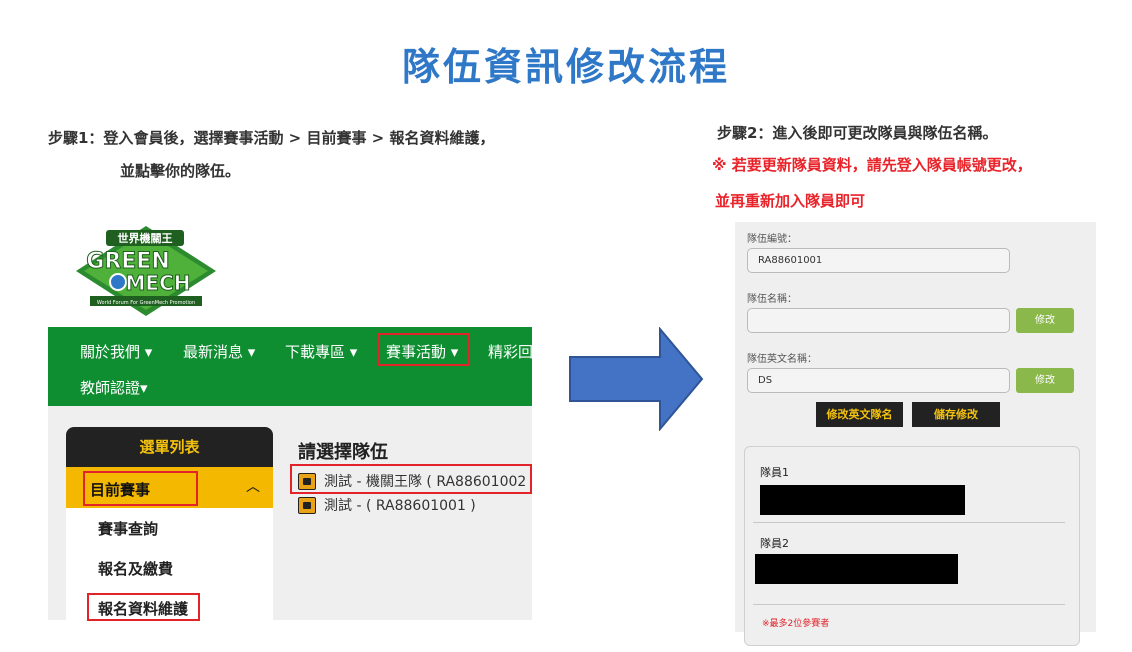 Image resolution: width=1132 pixels, height=652 pixels. I want to click on edit-en-name-button: 修改英文隊名, so click(859, 414).